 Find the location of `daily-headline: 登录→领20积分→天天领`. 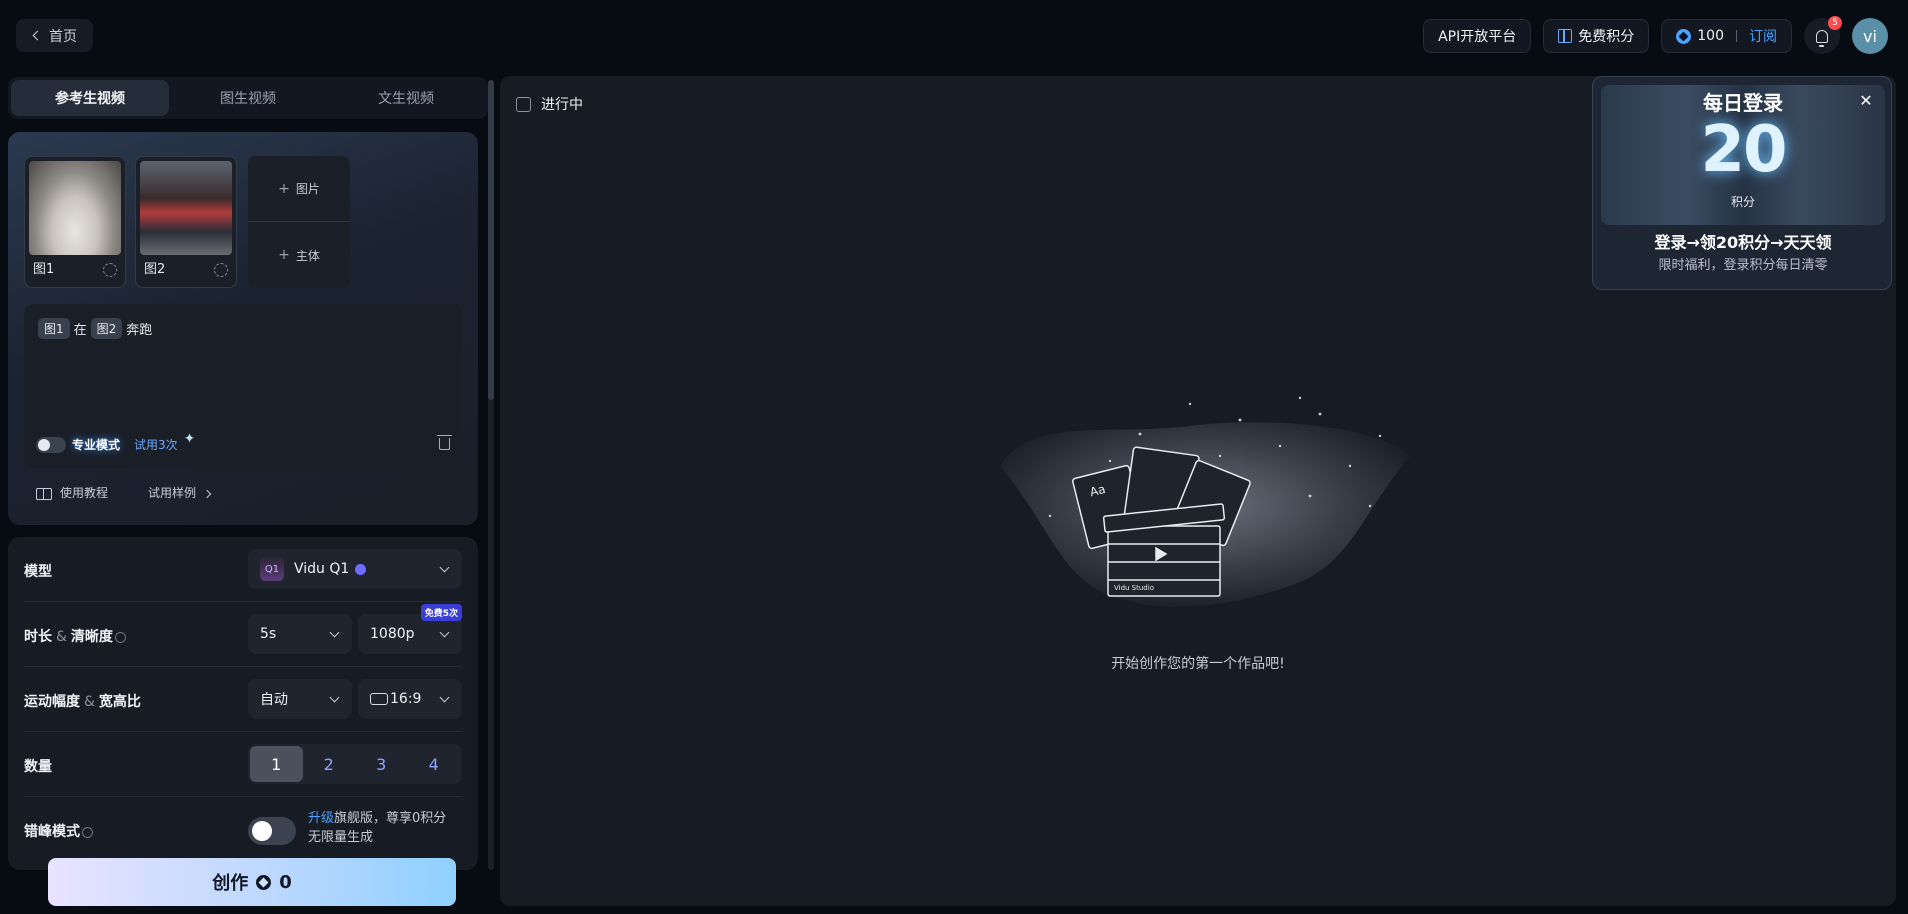

daily-headline: 登录→领20积分→天天领 is located at coordinates (1743, 242).